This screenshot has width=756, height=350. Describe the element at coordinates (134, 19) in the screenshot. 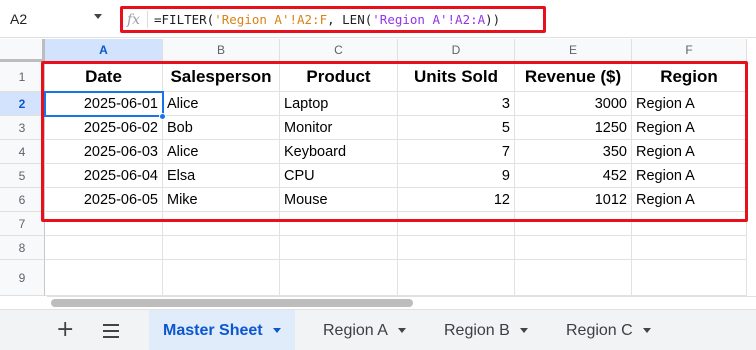

I see `fx-icon: fx` at that location.